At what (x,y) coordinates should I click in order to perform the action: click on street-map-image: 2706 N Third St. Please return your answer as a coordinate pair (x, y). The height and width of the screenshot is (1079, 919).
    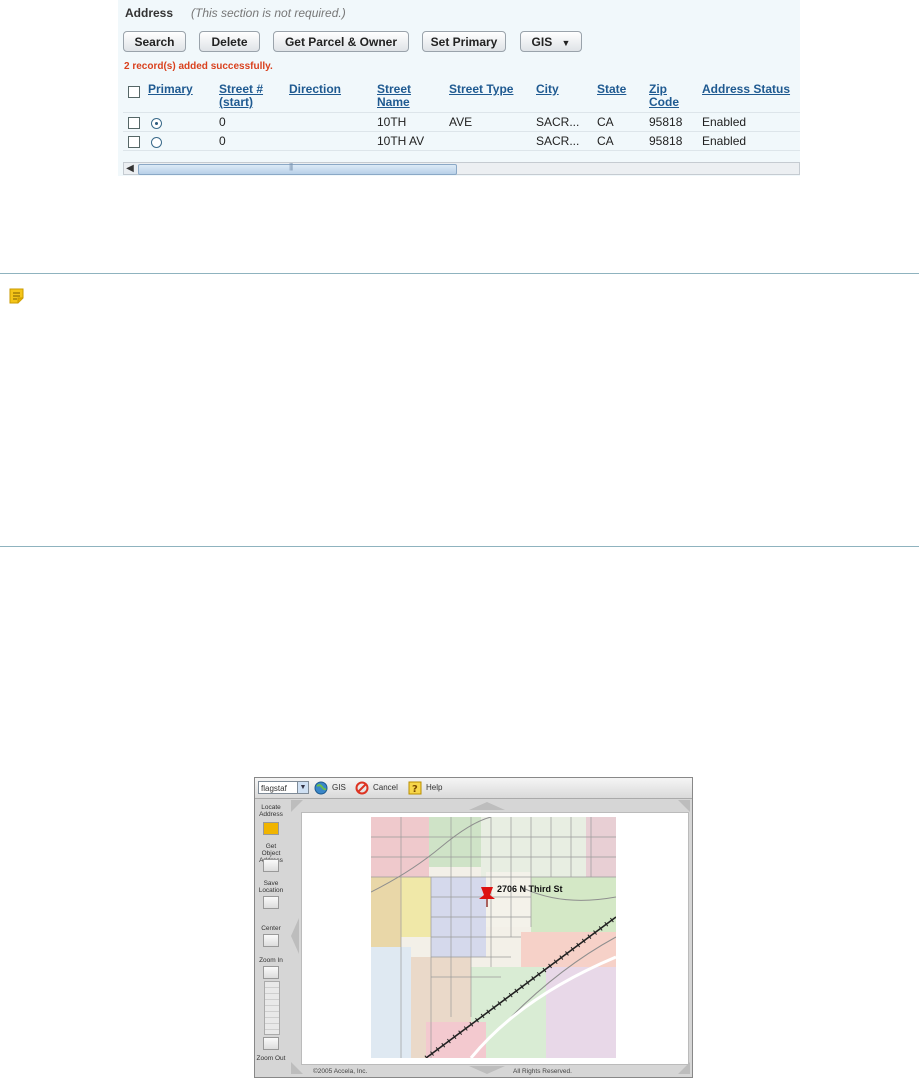
    Looking at the image, I should click on (493, 937).